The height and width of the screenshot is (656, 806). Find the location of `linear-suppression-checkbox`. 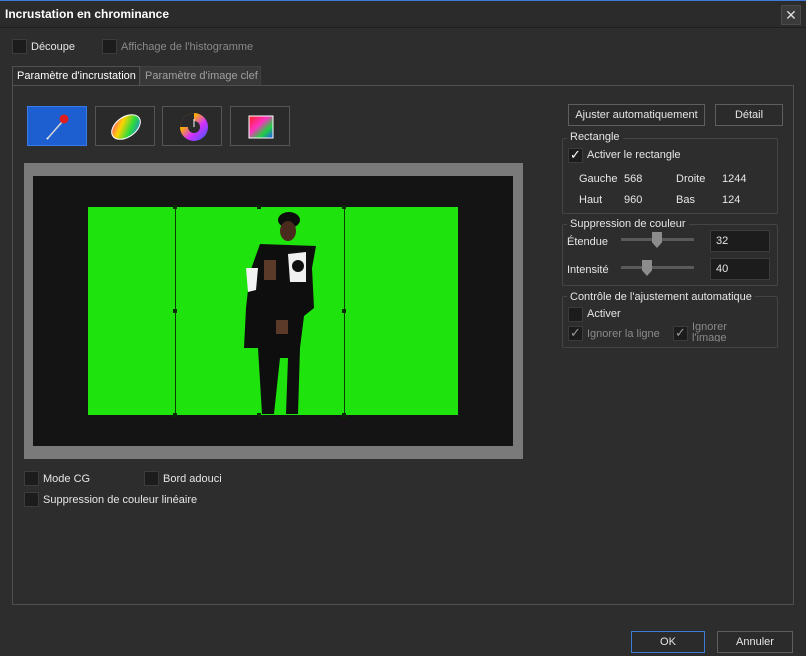

linear-suppression-checkbox is located at coordinates (31, 499).